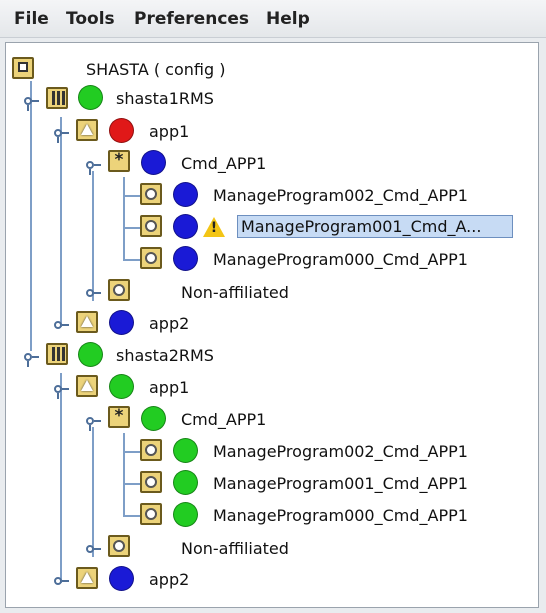  I want to click on root-icon, so click(23, 68).